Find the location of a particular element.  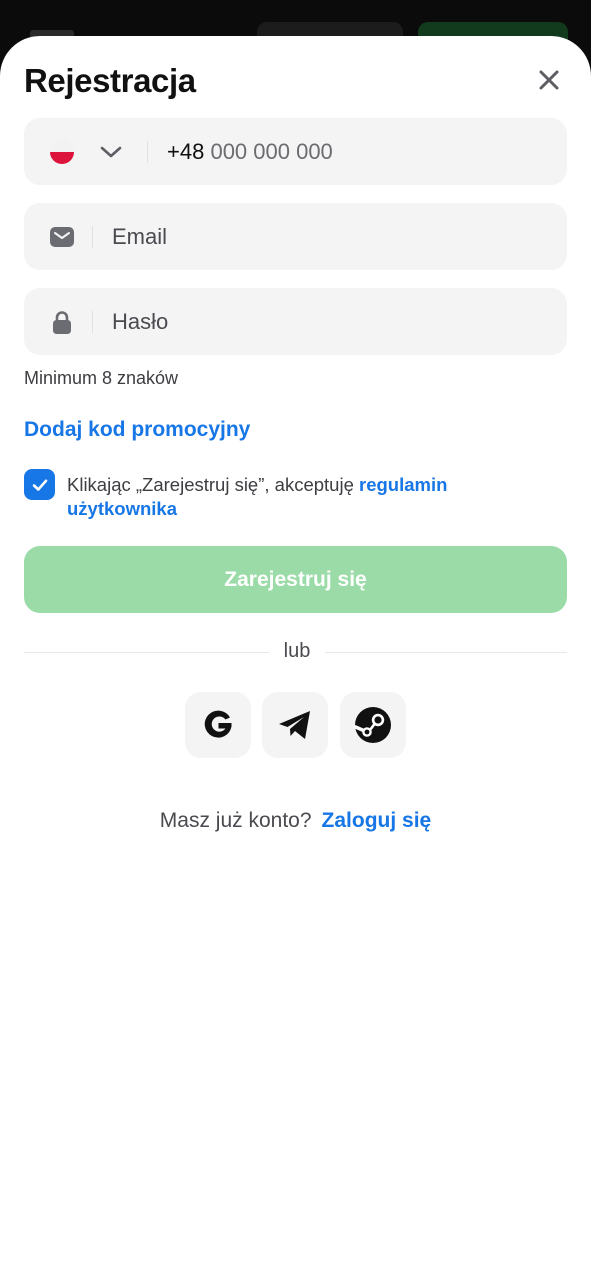

steam-login-button is located at coordinates (373, 725).